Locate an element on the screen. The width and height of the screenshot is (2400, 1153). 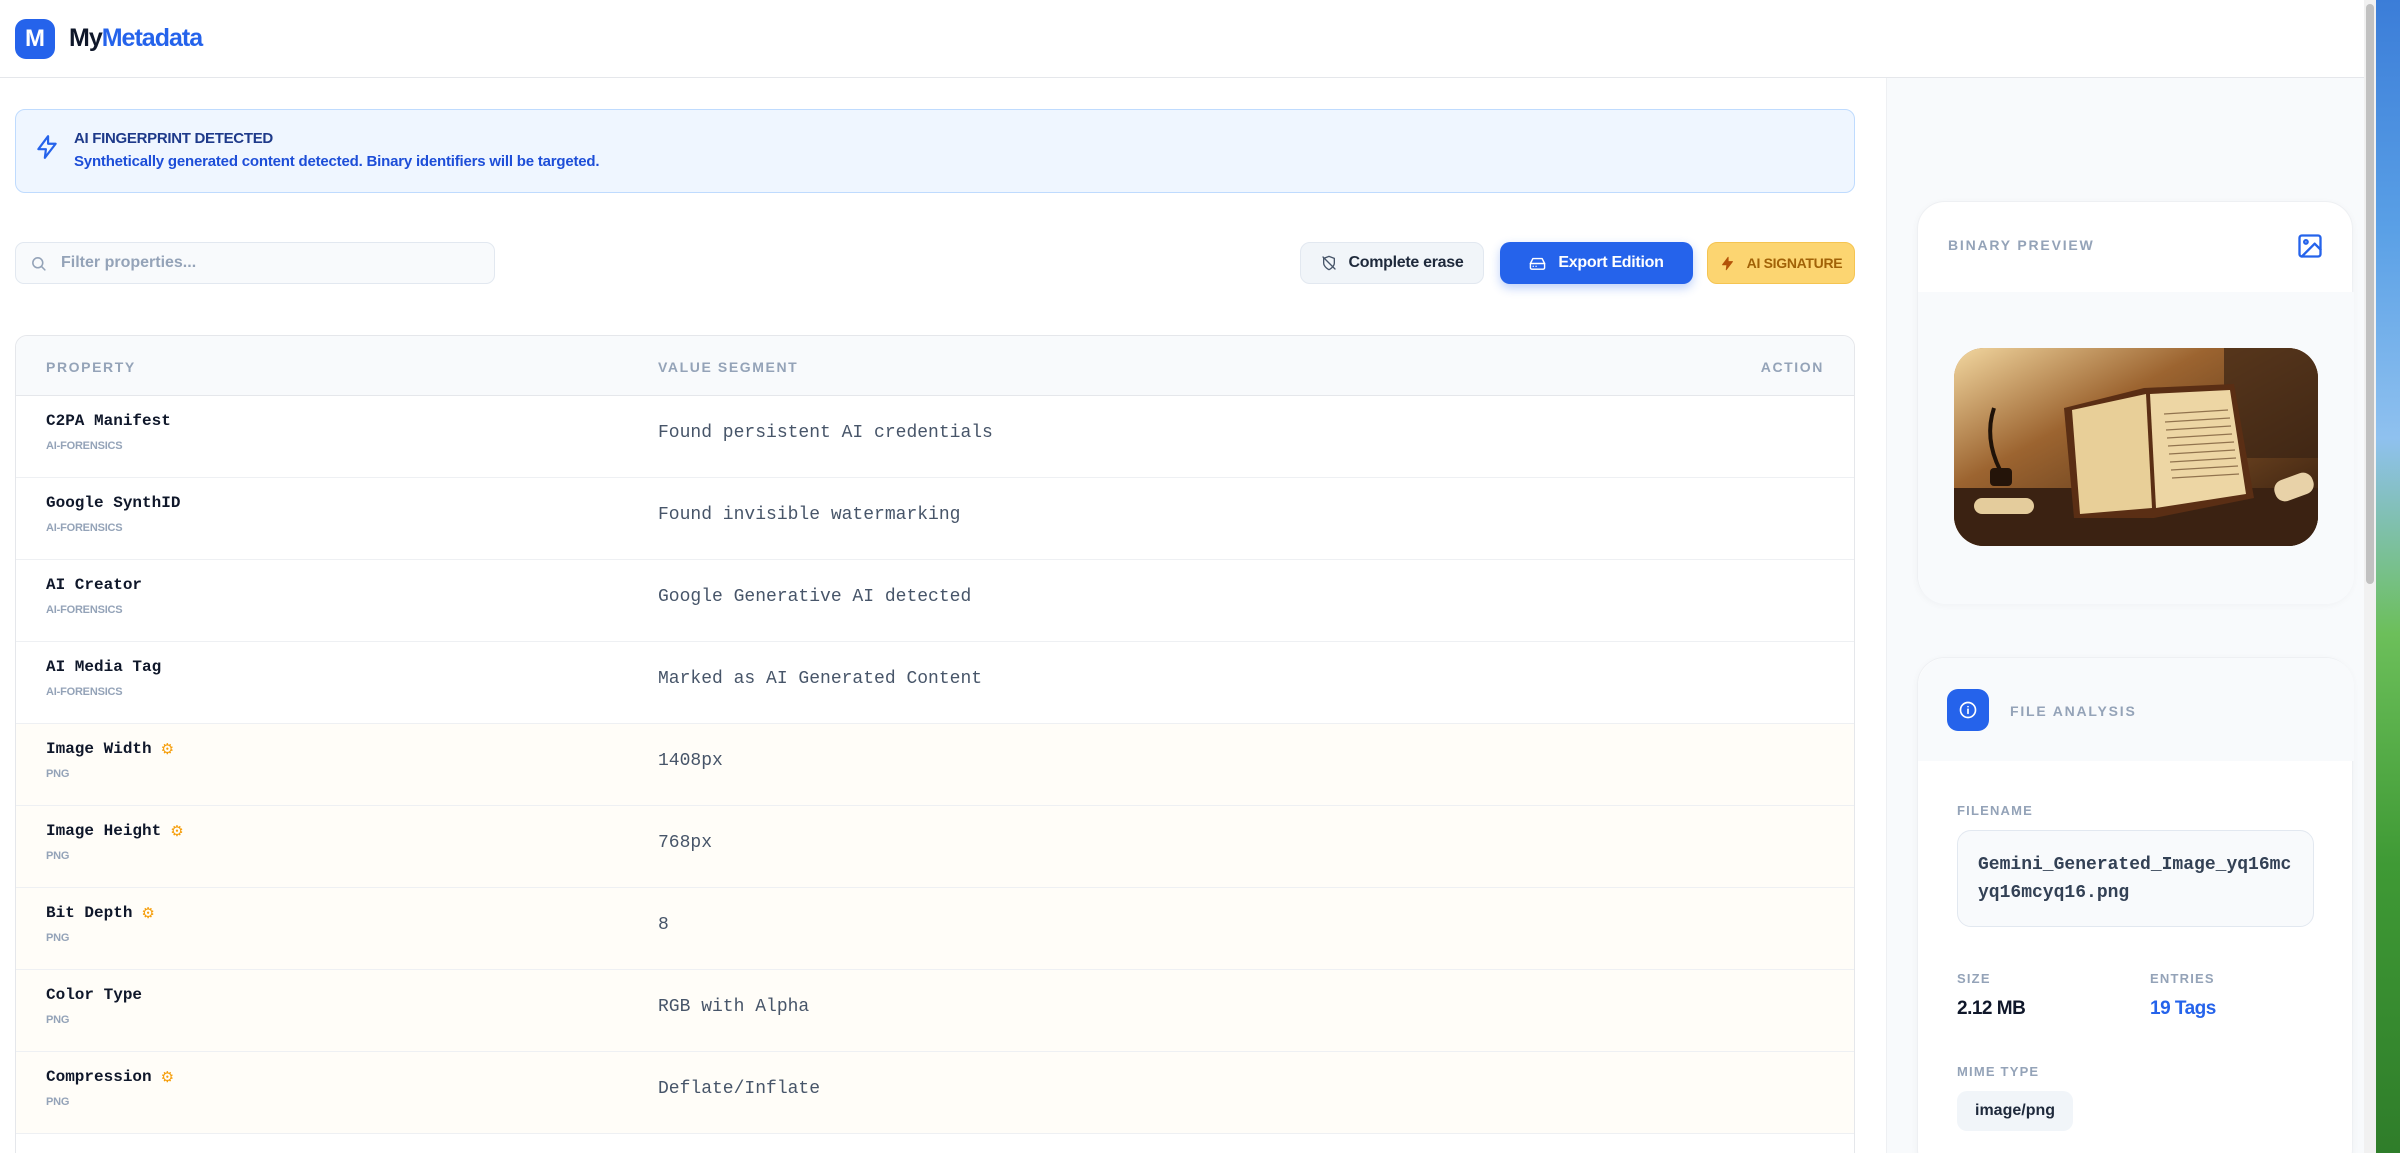
ai-signature-button: AI SIGNATURE is located at coordinates (1781, 263).